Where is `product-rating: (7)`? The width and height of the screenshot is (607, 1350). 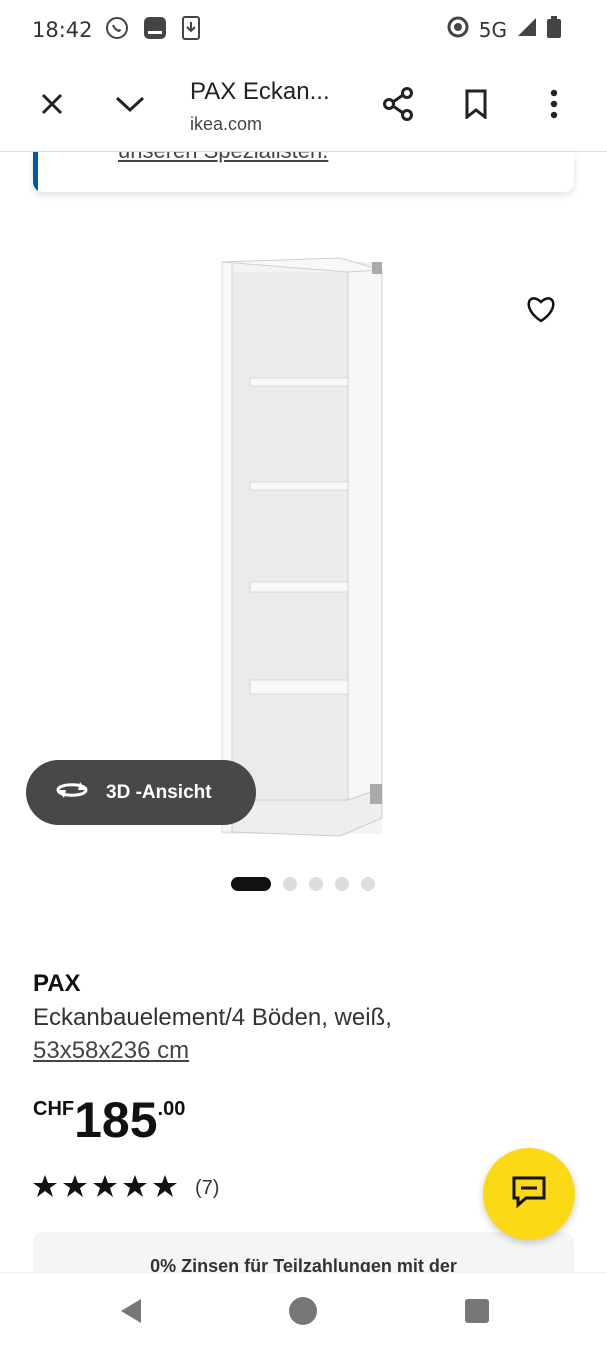
product-rating: (7) is located at coordinates (126, 1188).